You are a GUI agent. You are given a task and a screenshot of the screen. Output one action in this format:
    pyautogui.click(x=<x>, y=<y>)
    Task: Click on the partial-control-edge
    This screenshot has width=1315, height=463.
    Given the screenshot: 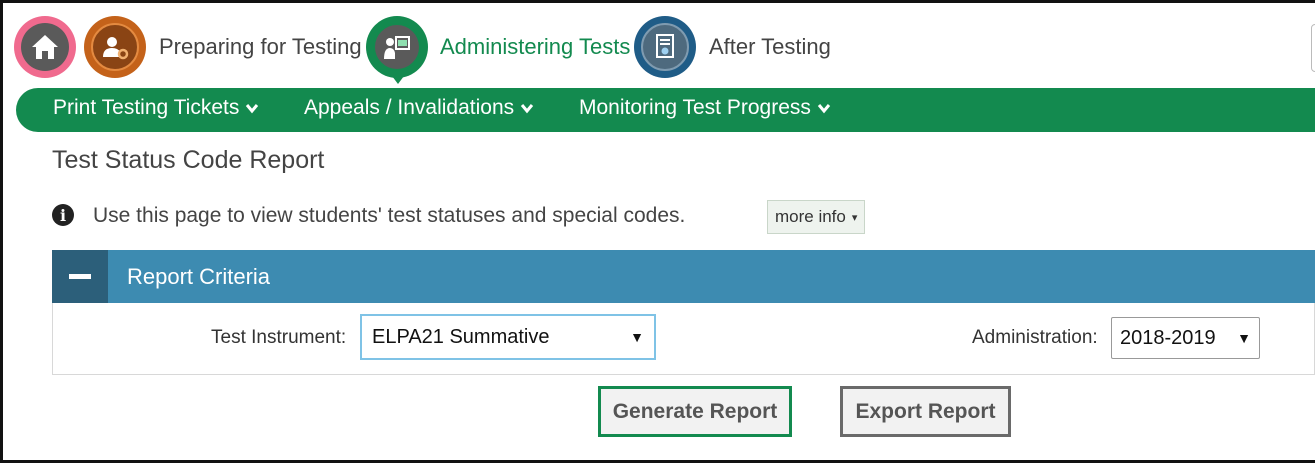 What is the action you would take?
    pyautogui.click(x=1313, y=48)
    